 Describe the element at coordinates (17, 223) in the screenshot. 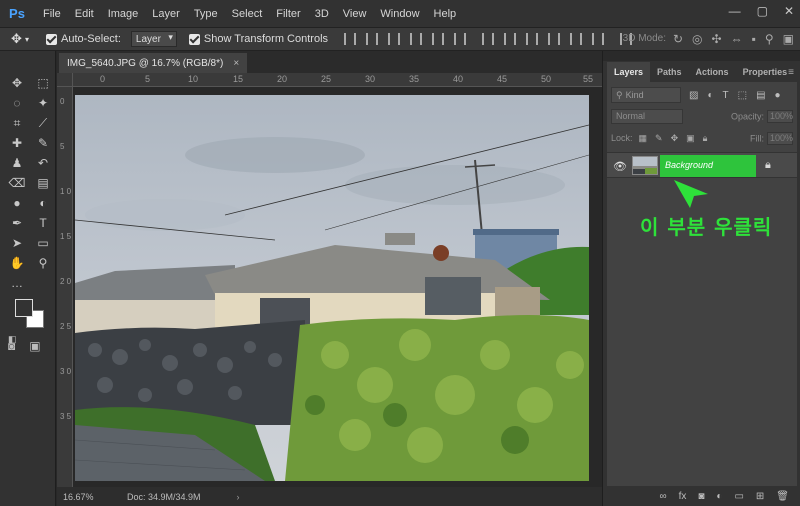

I see `pen-tool-icon: ✒` at that location.